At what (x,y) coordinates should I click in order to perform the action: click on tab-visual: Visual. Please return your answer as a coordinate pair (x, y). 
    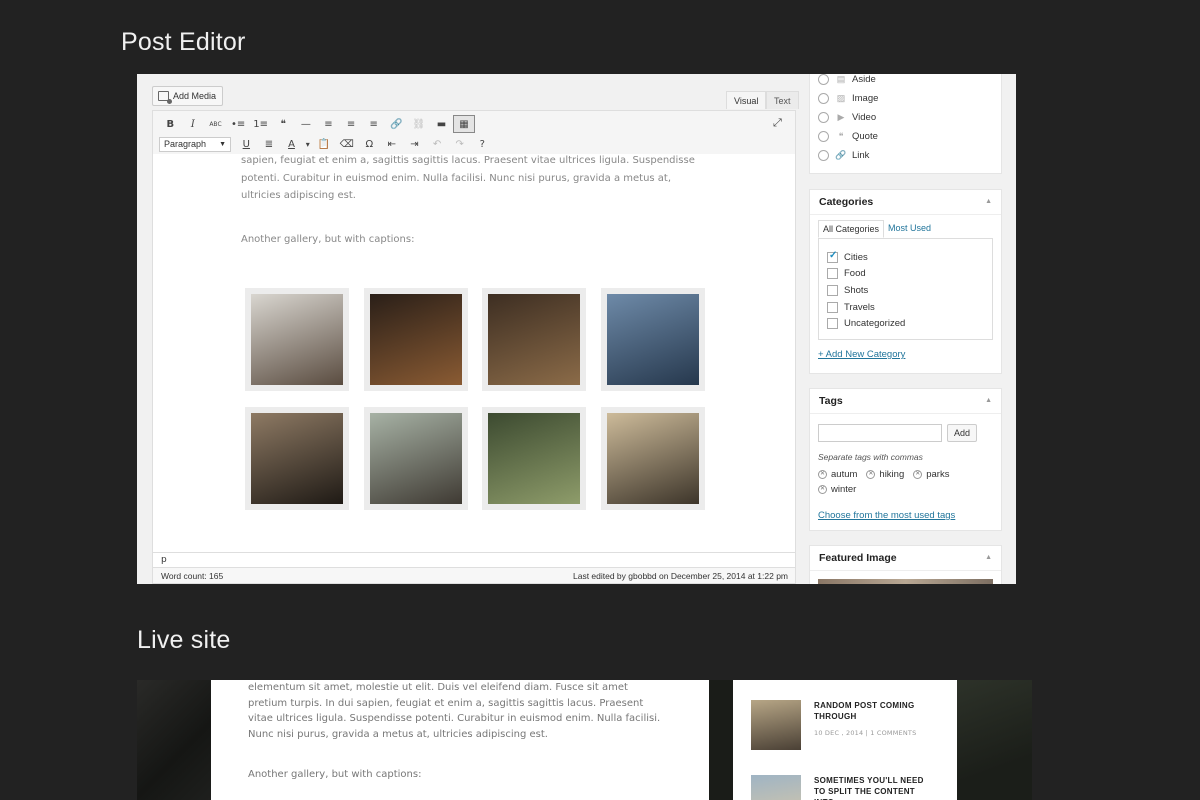
    Looking at the image, I should click on (746, 100).